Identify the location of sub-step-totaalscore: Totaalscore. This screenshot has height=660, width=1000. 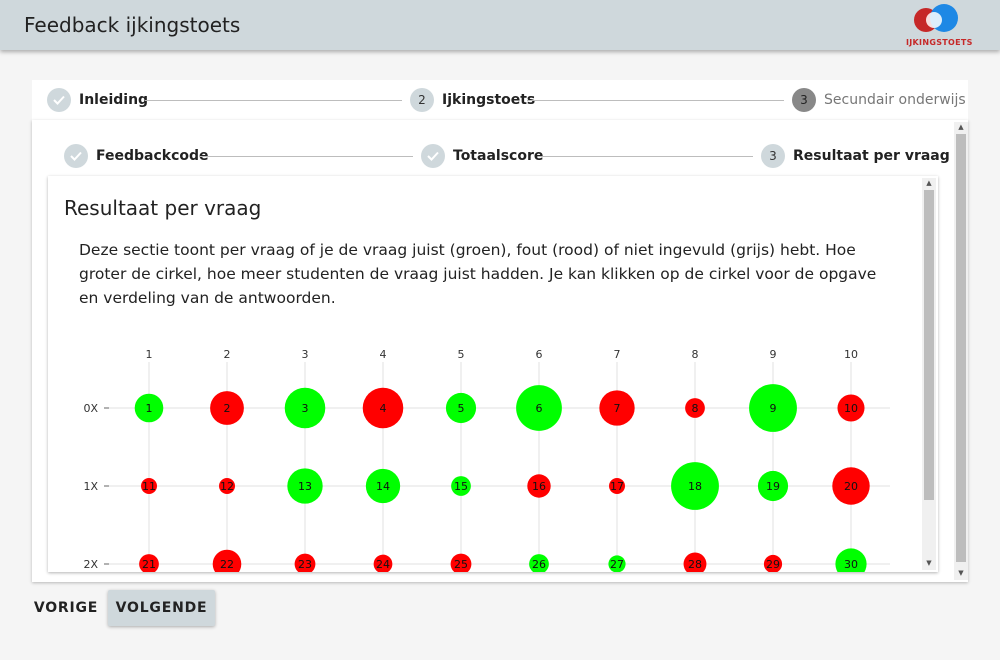
(482, 156).